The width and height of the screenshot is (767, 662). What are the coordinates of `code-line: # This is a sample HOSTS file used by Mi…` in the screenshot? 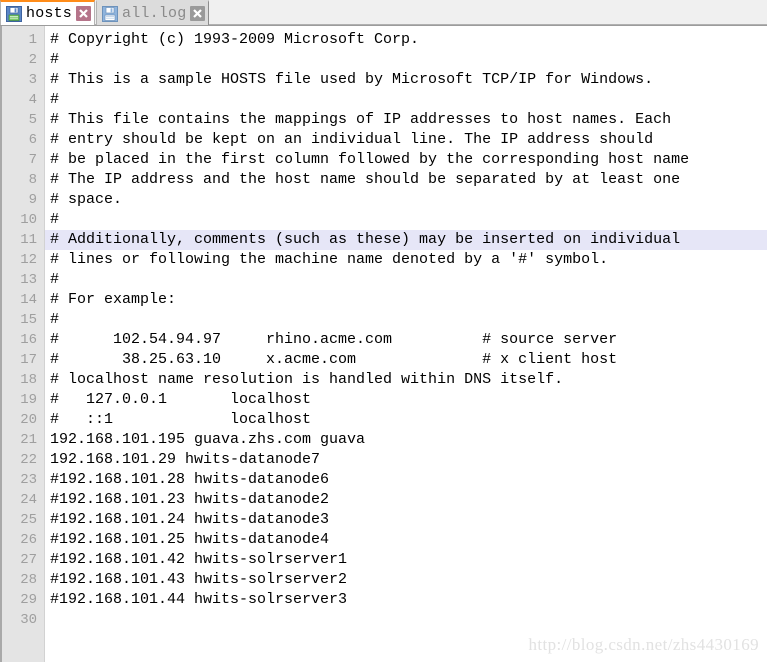 It's located at (406, 80).